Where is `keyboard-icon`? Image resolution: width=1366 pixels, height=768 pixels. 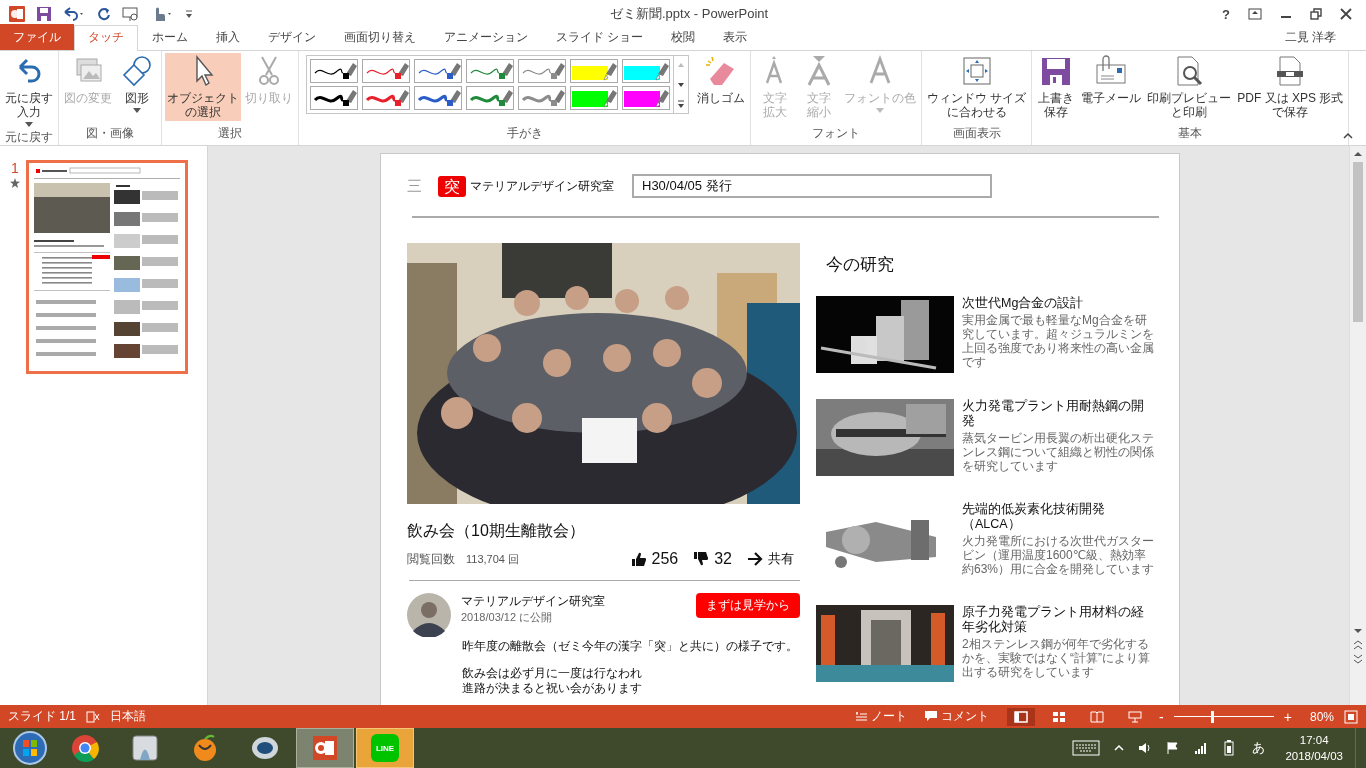
keyboard-icon is located at coordinates (1086, 748).